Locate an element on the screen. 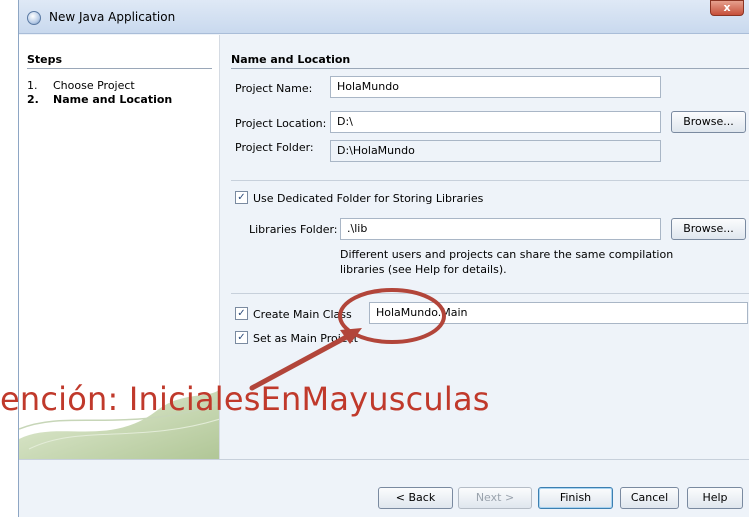  title-bar: New Java Application x is located at coordinates (384, 17).